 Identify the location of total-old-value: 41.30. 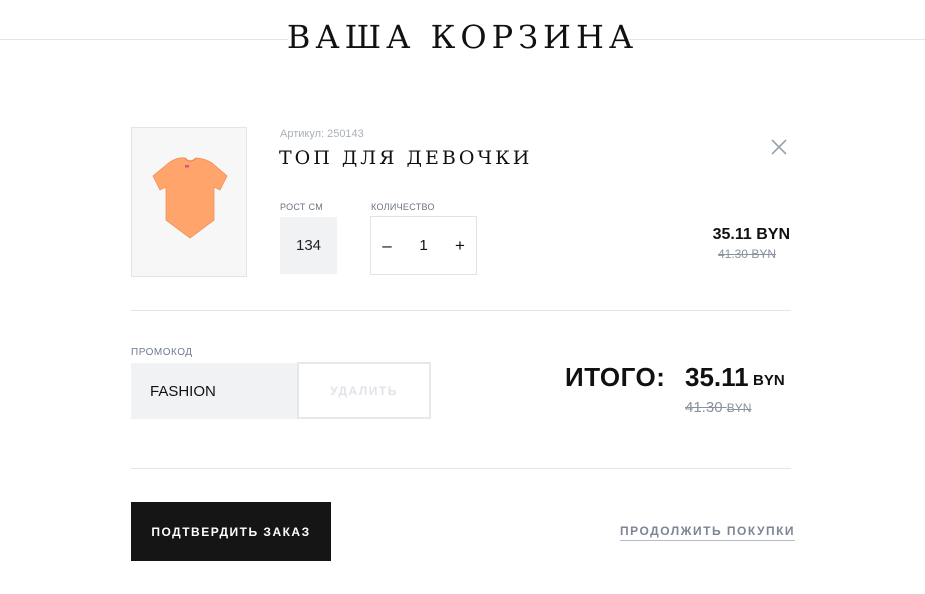
(704, 407).